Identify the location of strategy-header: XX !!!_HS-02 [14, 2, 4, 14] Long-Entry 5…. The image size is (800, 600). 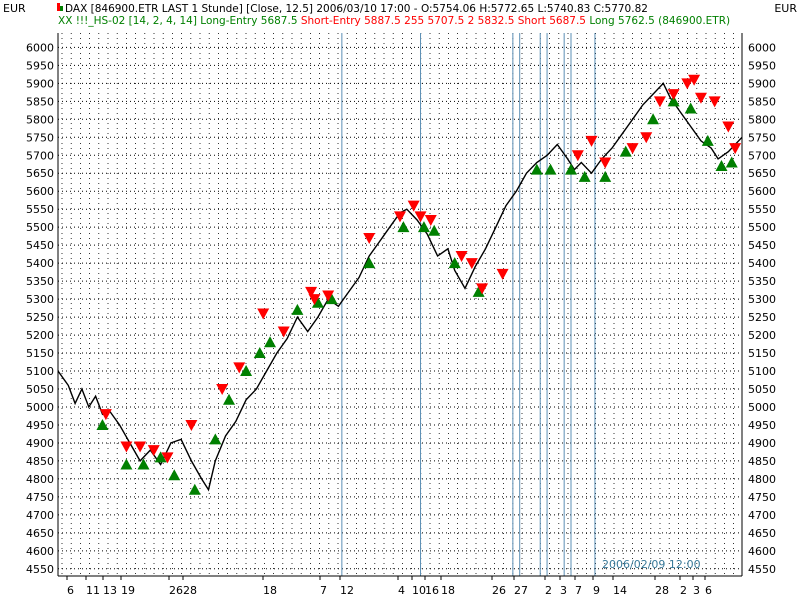
(394, 21).